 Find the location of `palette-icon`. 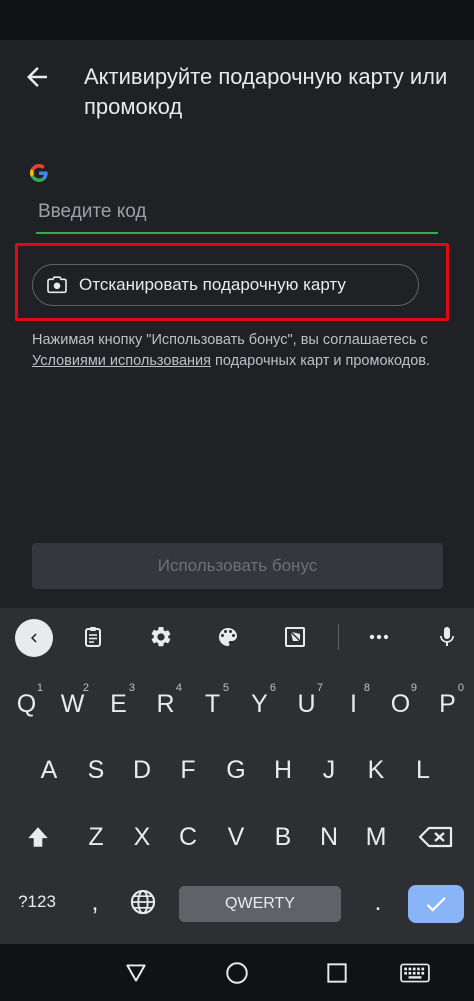

palette-icon is located at coordinates (228, 637).